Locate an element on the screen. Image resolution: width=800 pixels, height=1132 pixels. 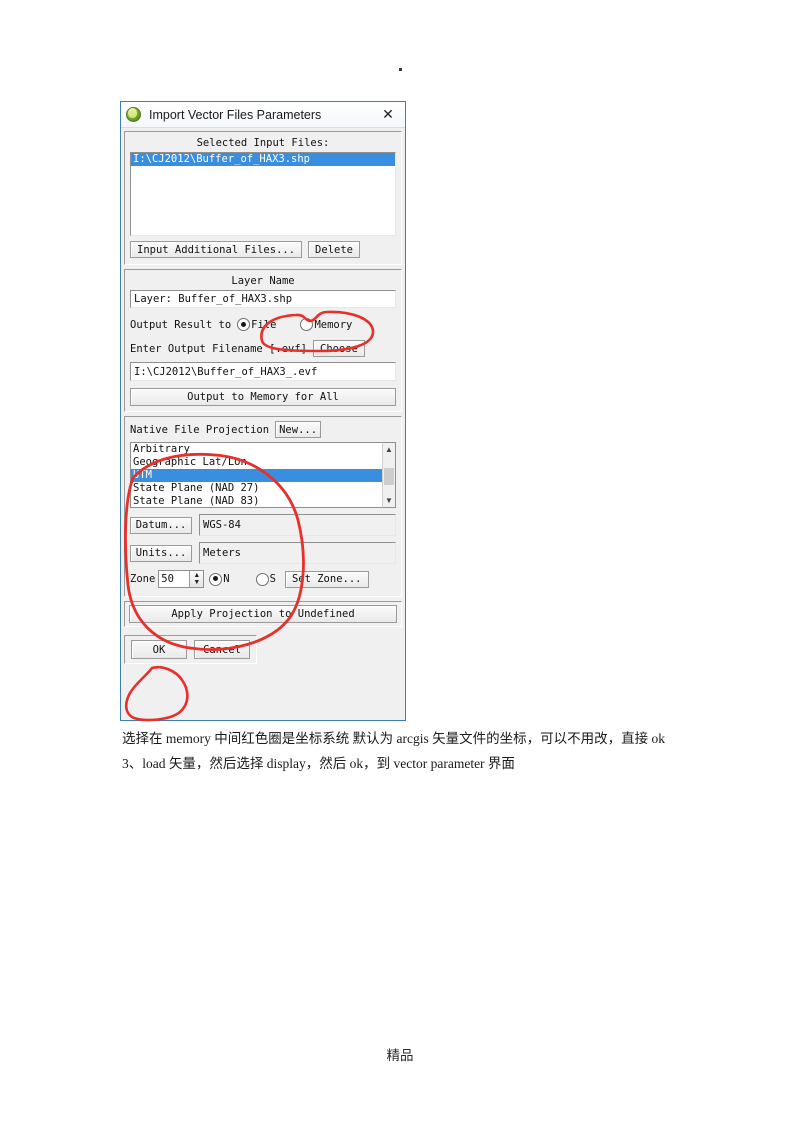
input-files-listbox: I:\CJ2012\Buffer_of_HAX3.shp is located at coordinates (263, 194).